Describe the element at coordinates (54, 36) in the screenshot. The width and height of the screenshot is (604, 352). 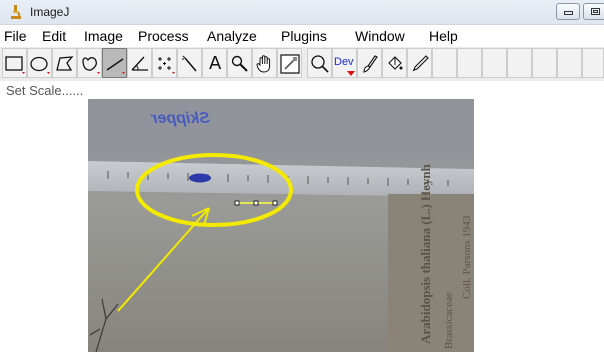
I see `menu-edit: Edit` at that location.